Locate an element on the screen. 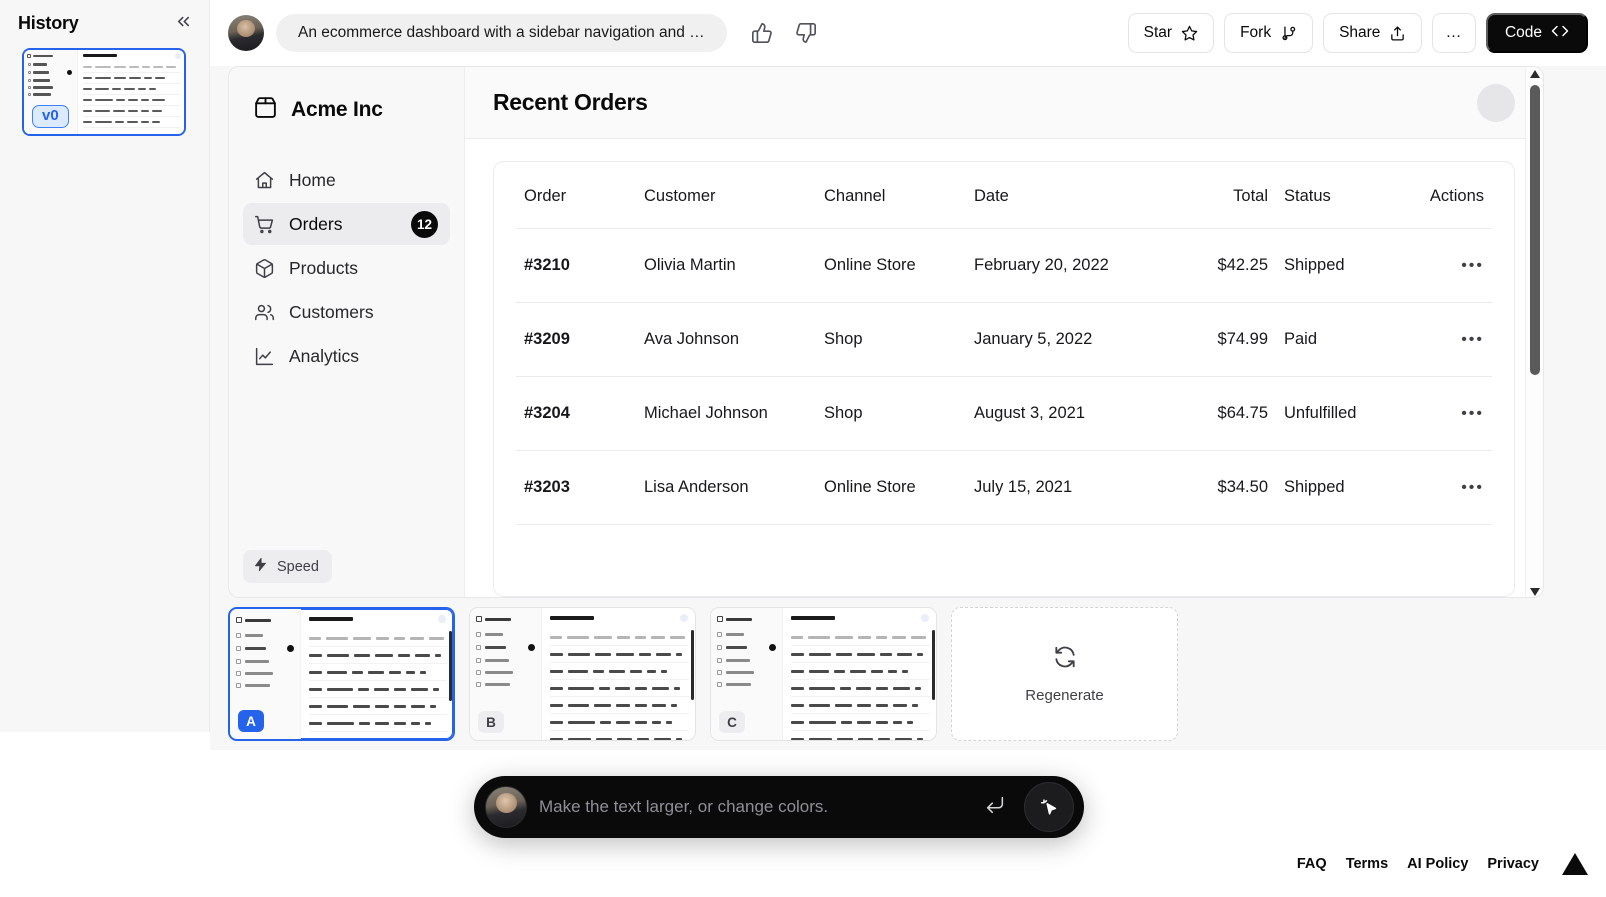  enter-return-icon is located at coordinates (995, 807).